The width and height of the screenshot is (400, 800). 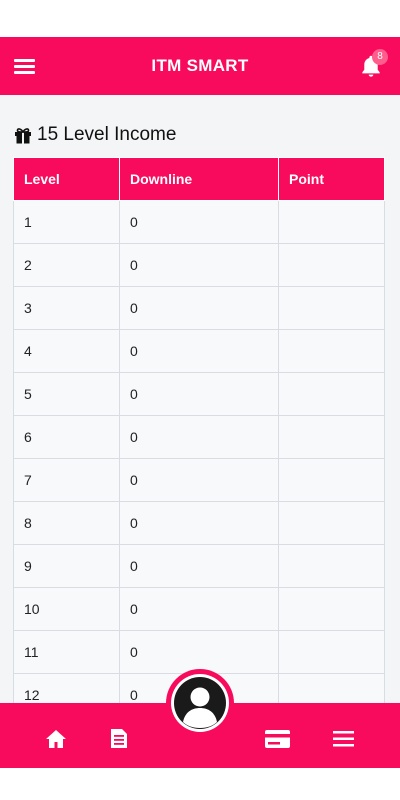 I want to click on table-row: 40, so click(x=199, y=351).